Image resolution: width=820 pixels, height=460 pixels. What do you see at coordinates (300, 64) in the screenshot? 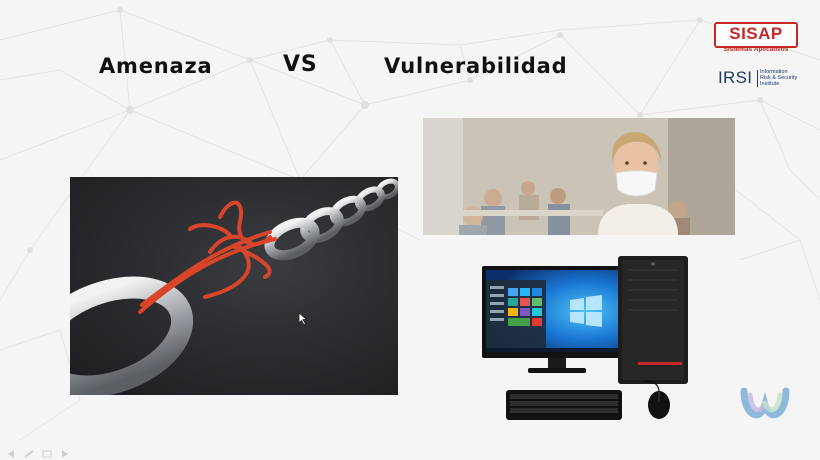
I see `title-vs: VS` at bounding box center [300, 64].